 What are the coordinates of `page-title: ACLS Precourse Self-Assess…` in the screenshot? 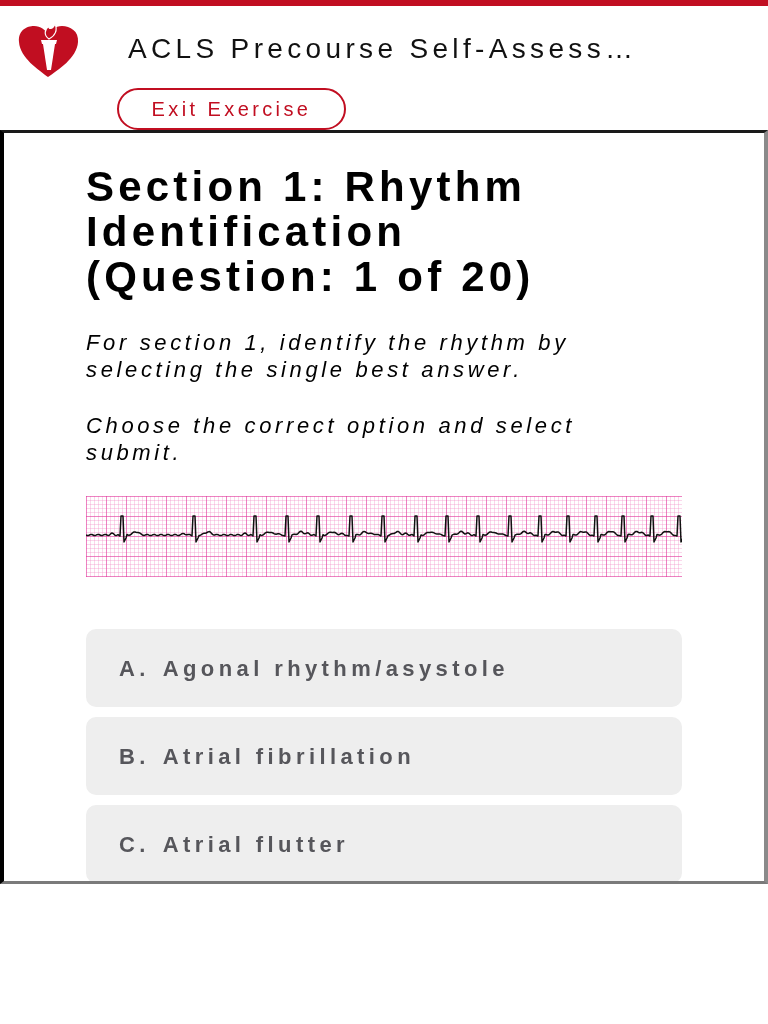 It's located at (383, 49).